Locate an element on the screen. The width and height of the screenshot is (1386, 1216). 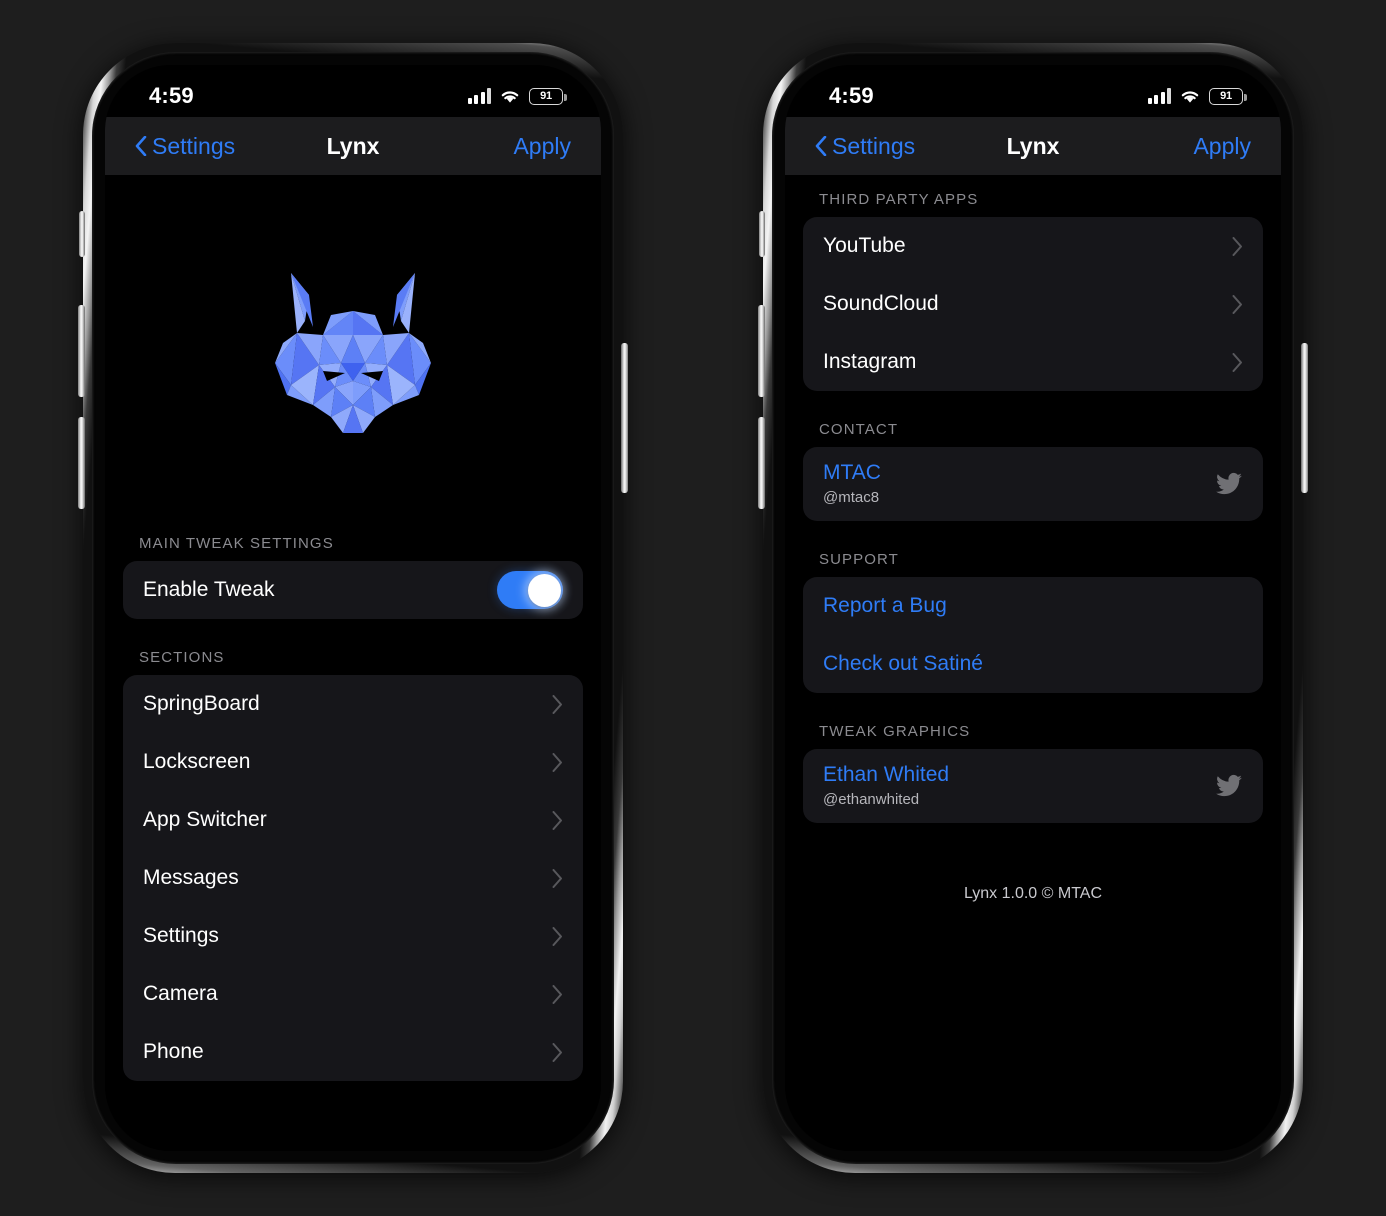
row-springboard: SpringBoard is located at coordinates (353, 704).